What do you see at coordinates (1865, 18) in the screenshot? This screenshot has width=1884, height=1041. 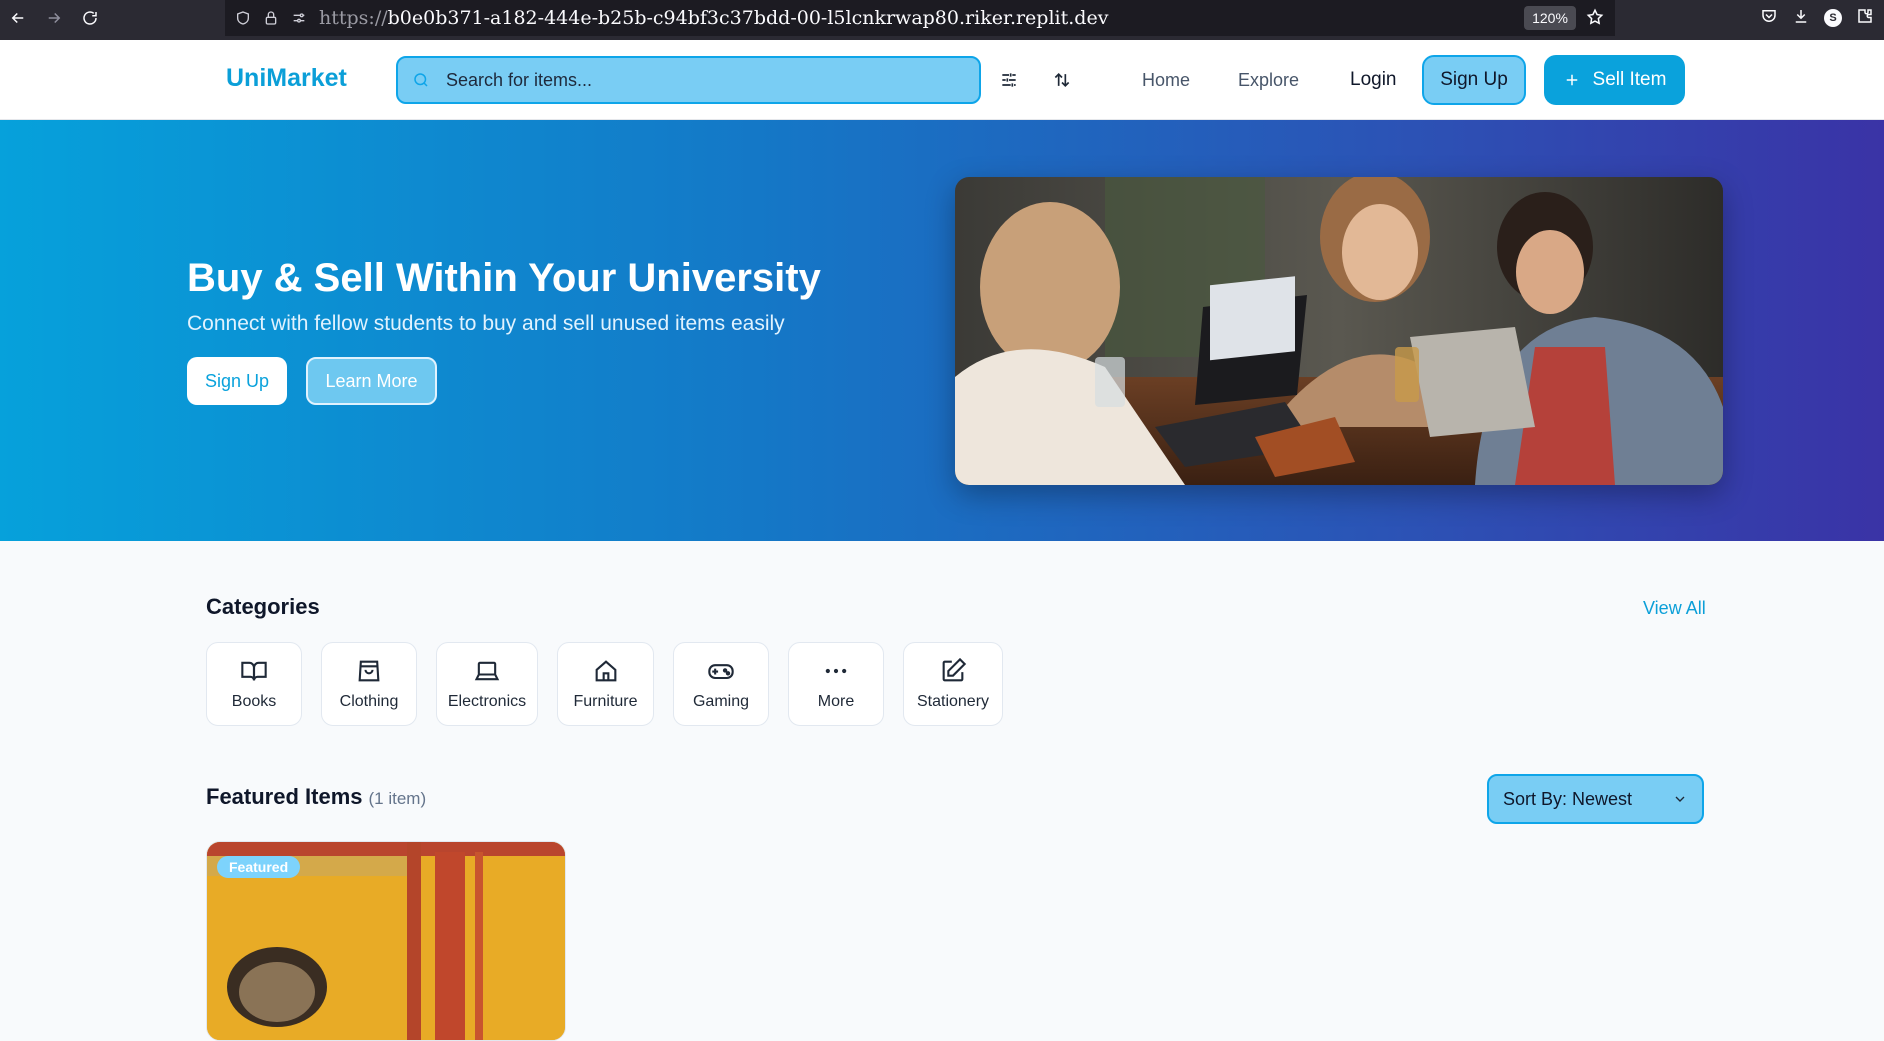 I see `extensions-icon` at bounding box center [1865, 18].